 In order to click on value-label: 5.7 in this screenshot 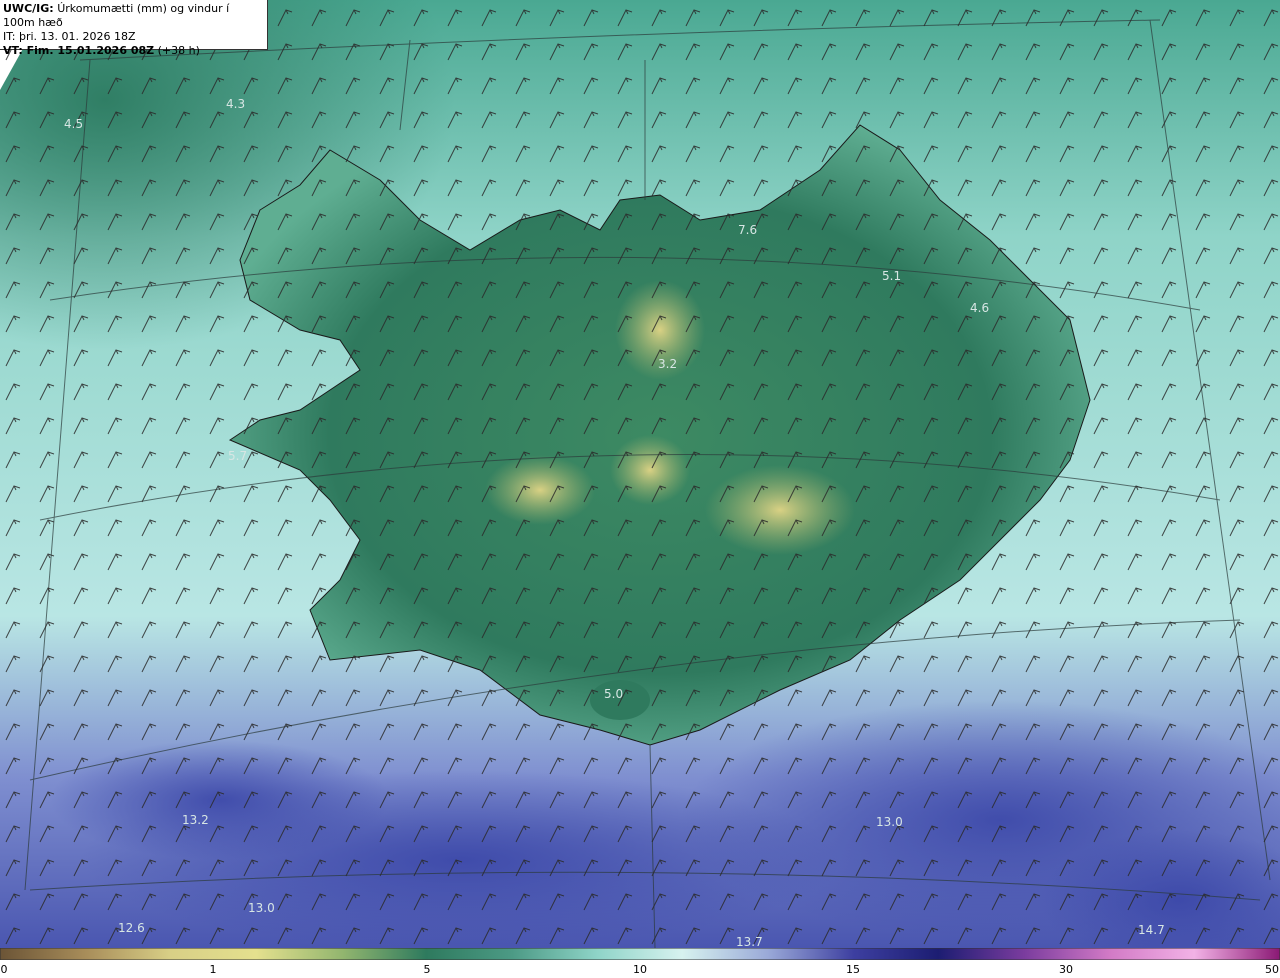, I will do `click(237, 456)`.